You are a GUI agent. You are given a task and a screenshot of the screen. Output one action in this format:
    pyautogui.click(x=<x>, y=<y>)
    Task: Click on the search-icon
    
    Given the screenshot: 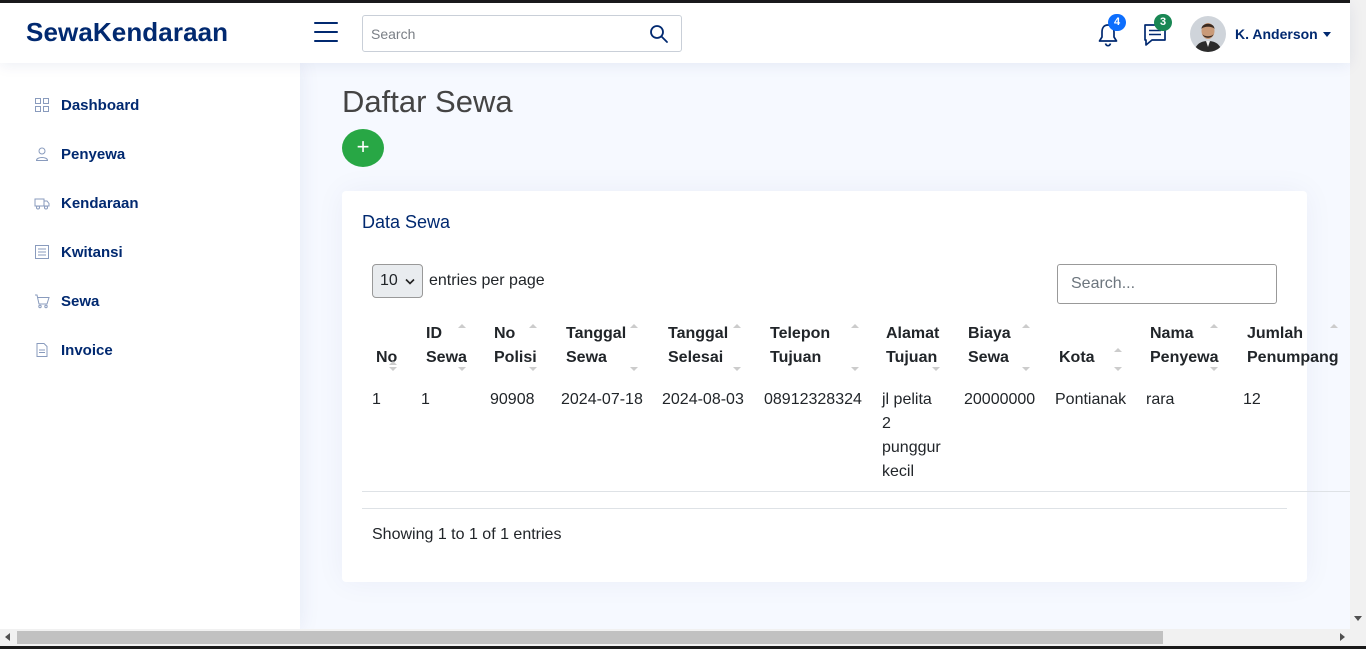 What is the action you would take?
    pyautogui.click(x=659, y=34)
    